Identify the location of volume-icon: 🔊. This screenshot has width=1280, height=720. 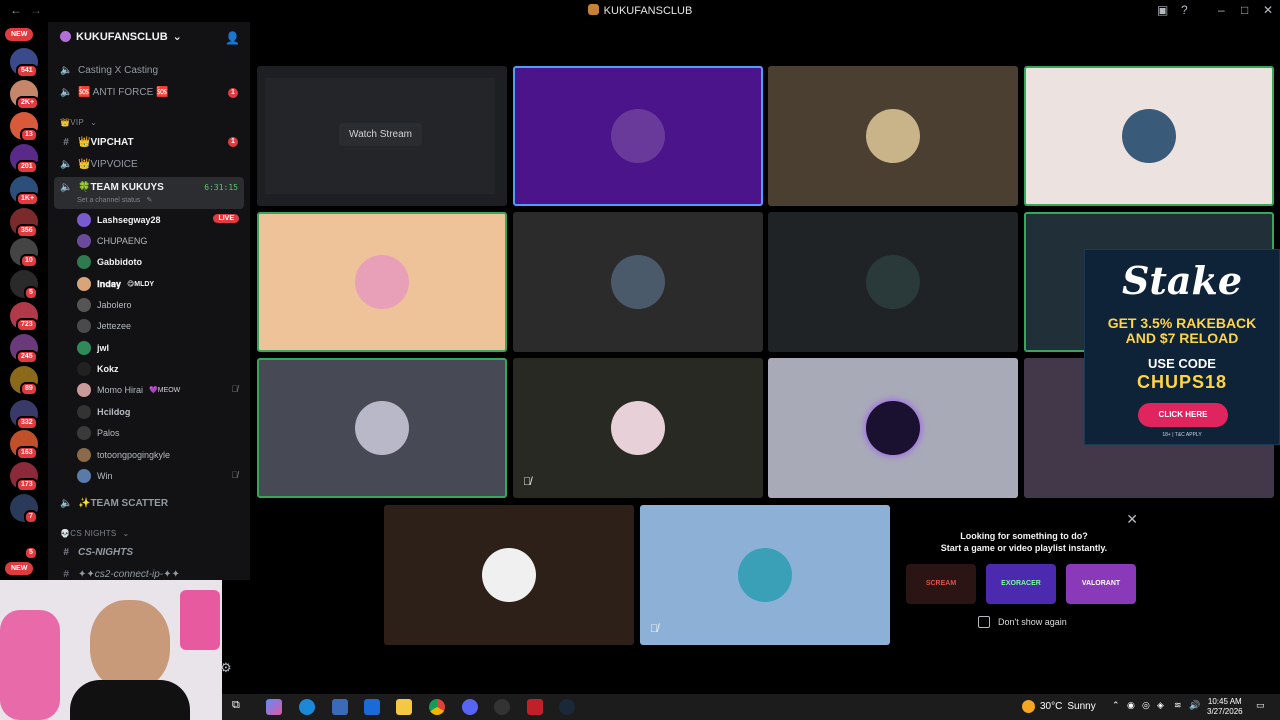
(1194, 705).